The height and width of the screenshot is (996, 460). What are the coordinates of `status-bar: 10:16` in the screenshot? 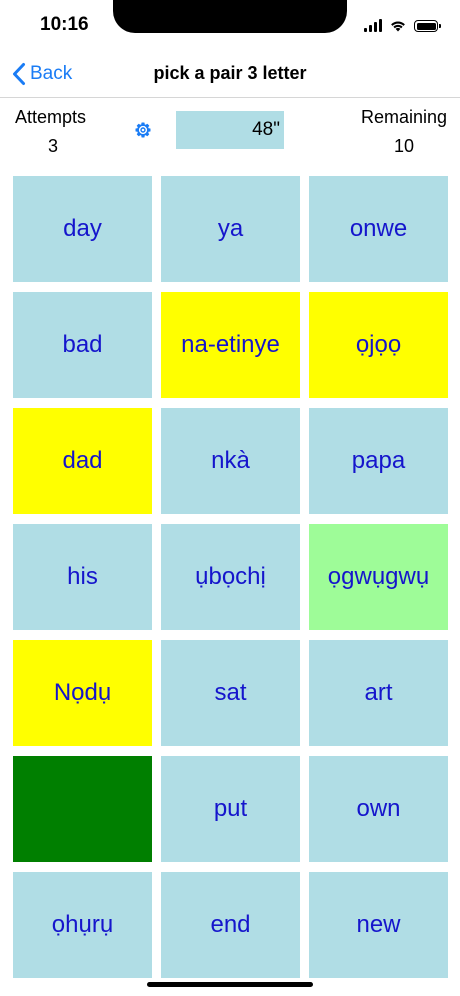 It's located at (230, 25).